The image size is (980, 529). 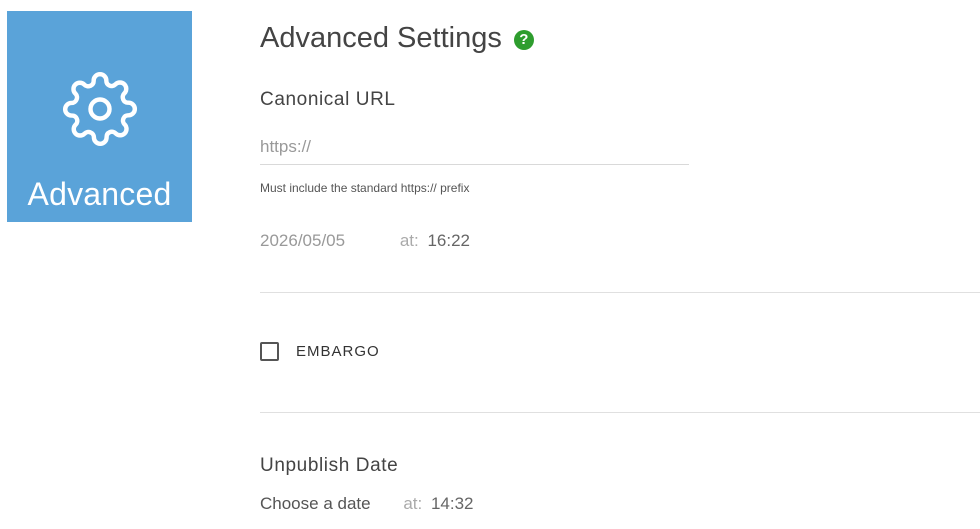 What do you see at coordinates (523, 39) in the screenshot?
I see `help-icon: ?` at bounding box center [523, 39].